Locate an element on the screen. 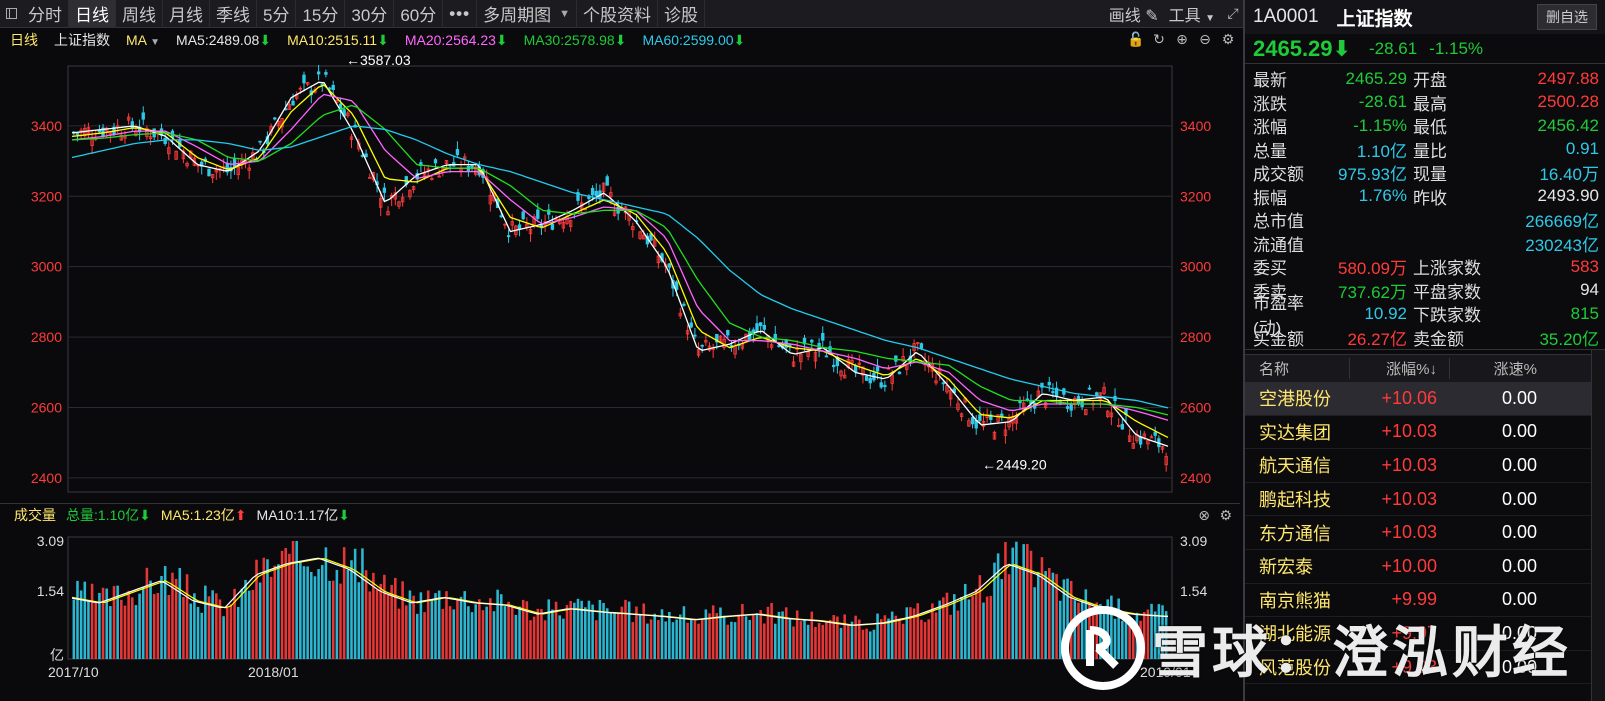 This screenshot has width=1605, height=701. close-icon: ⊗ is located at coordinates (1204, 515).